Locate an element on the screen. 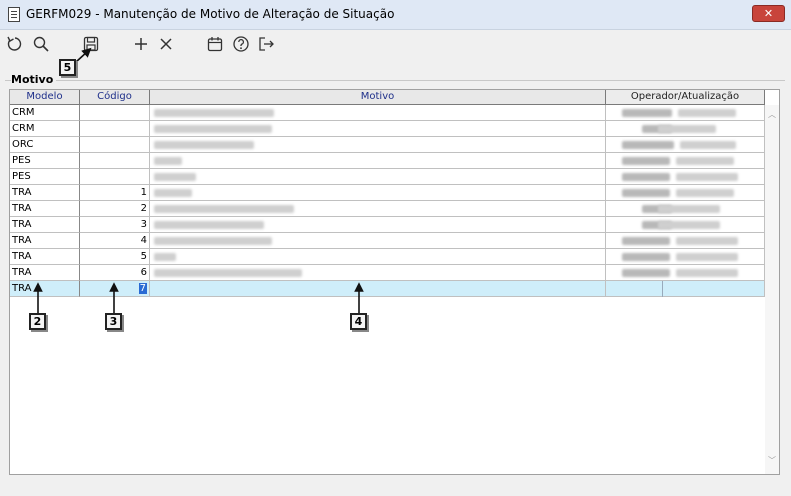  cell-codigo-editing: 7 is located at coordinates (115, 289).